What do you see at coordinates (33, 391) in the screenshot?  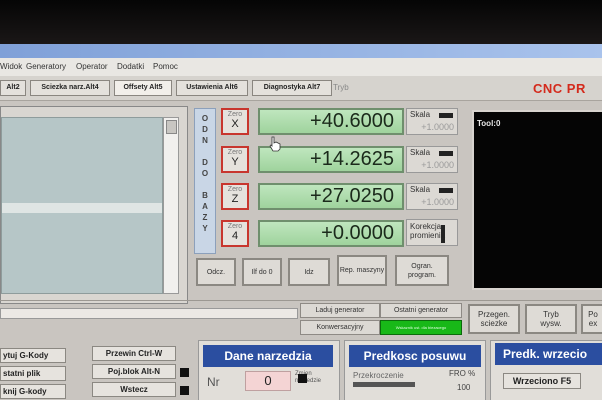 I see `close-gcode-button: knij G-kody` at bounding box center [33, 391].